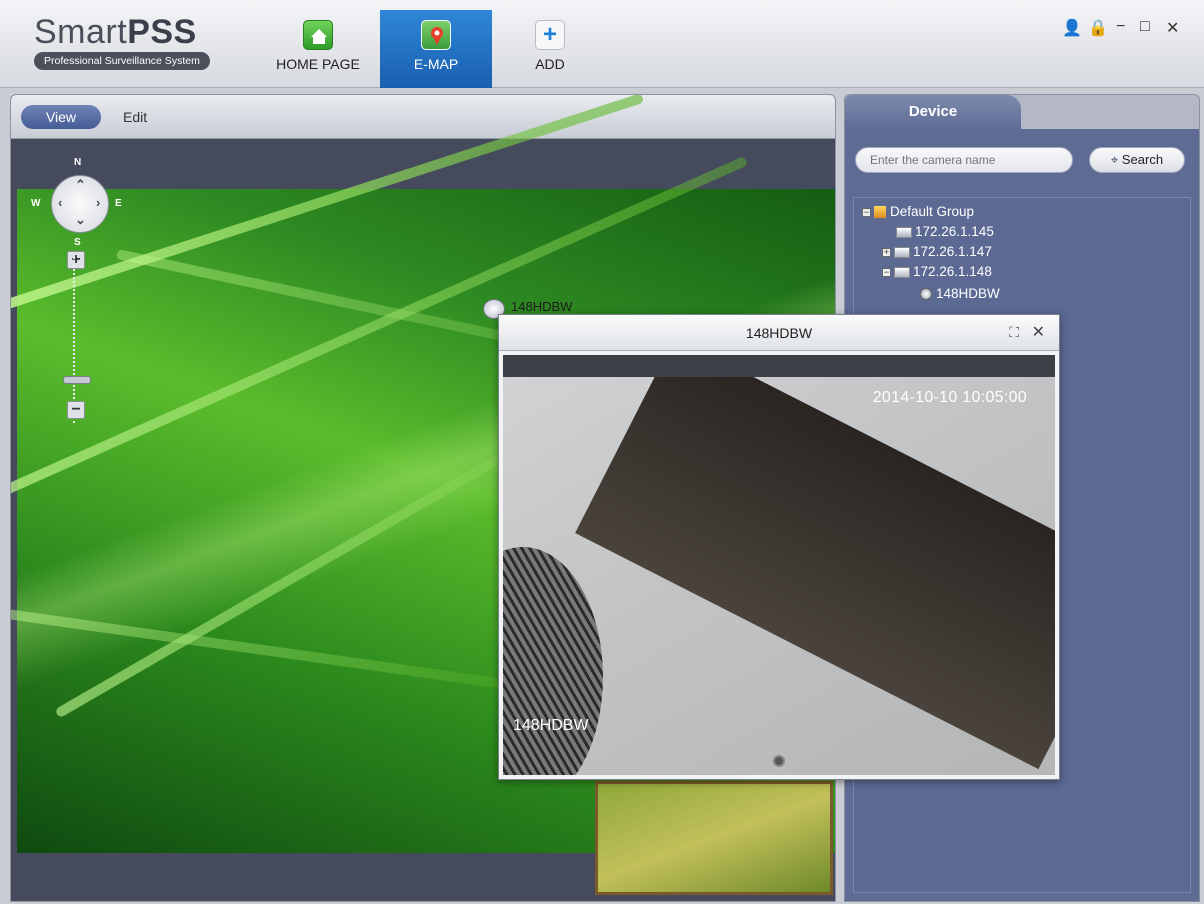  Describe the element at coordinates (1114, 159) in the screenshot. I see `binoculars-icon: ⌖` at that location.